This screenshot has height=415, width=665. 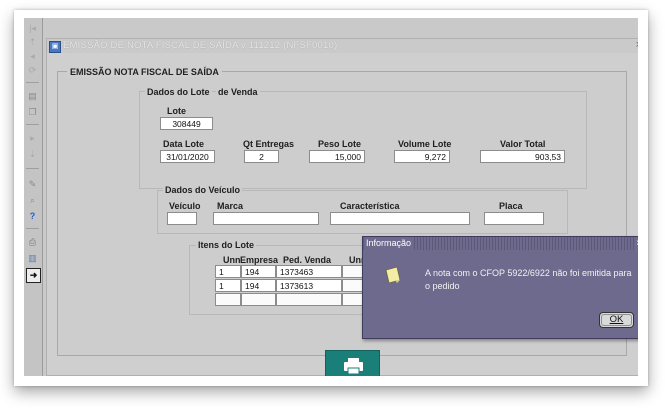 I want to click on save-icon: ▤, so click(x=32, y=96).